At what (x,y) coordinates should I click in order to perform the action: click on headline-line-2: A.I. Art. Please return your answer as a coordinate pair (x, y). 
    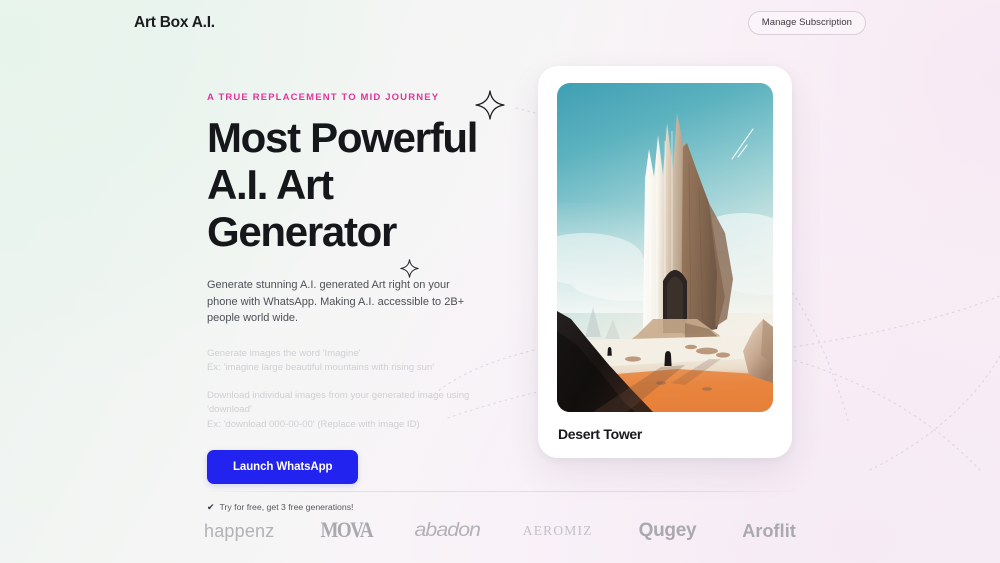
    Looking at the image, I should click on (270, 184).